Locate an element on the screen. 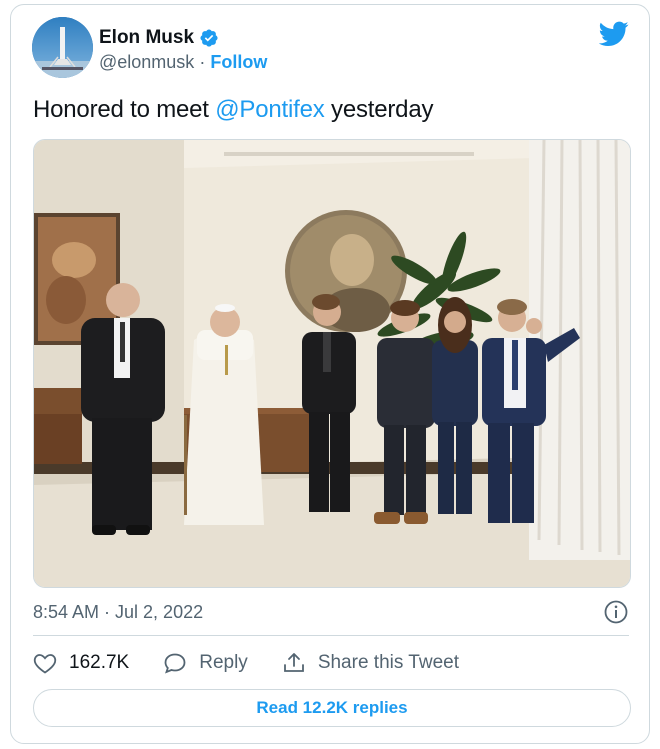 The image size is (660, 749). reply-button: Reply is located at coordinates (205, 663).